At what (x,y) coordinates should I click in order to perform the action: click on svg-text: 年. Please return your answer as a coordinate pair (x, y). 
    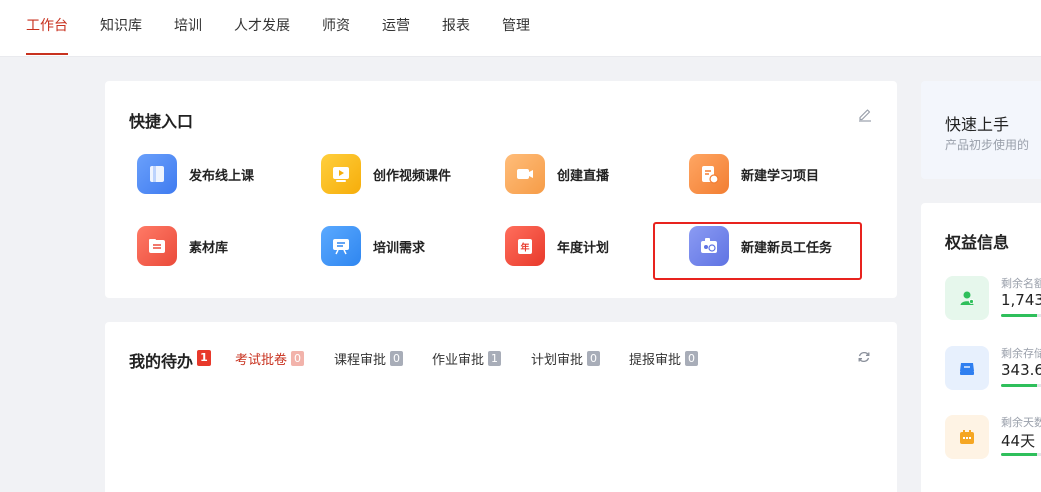
    Looking at the image, I should click on (524, 248).